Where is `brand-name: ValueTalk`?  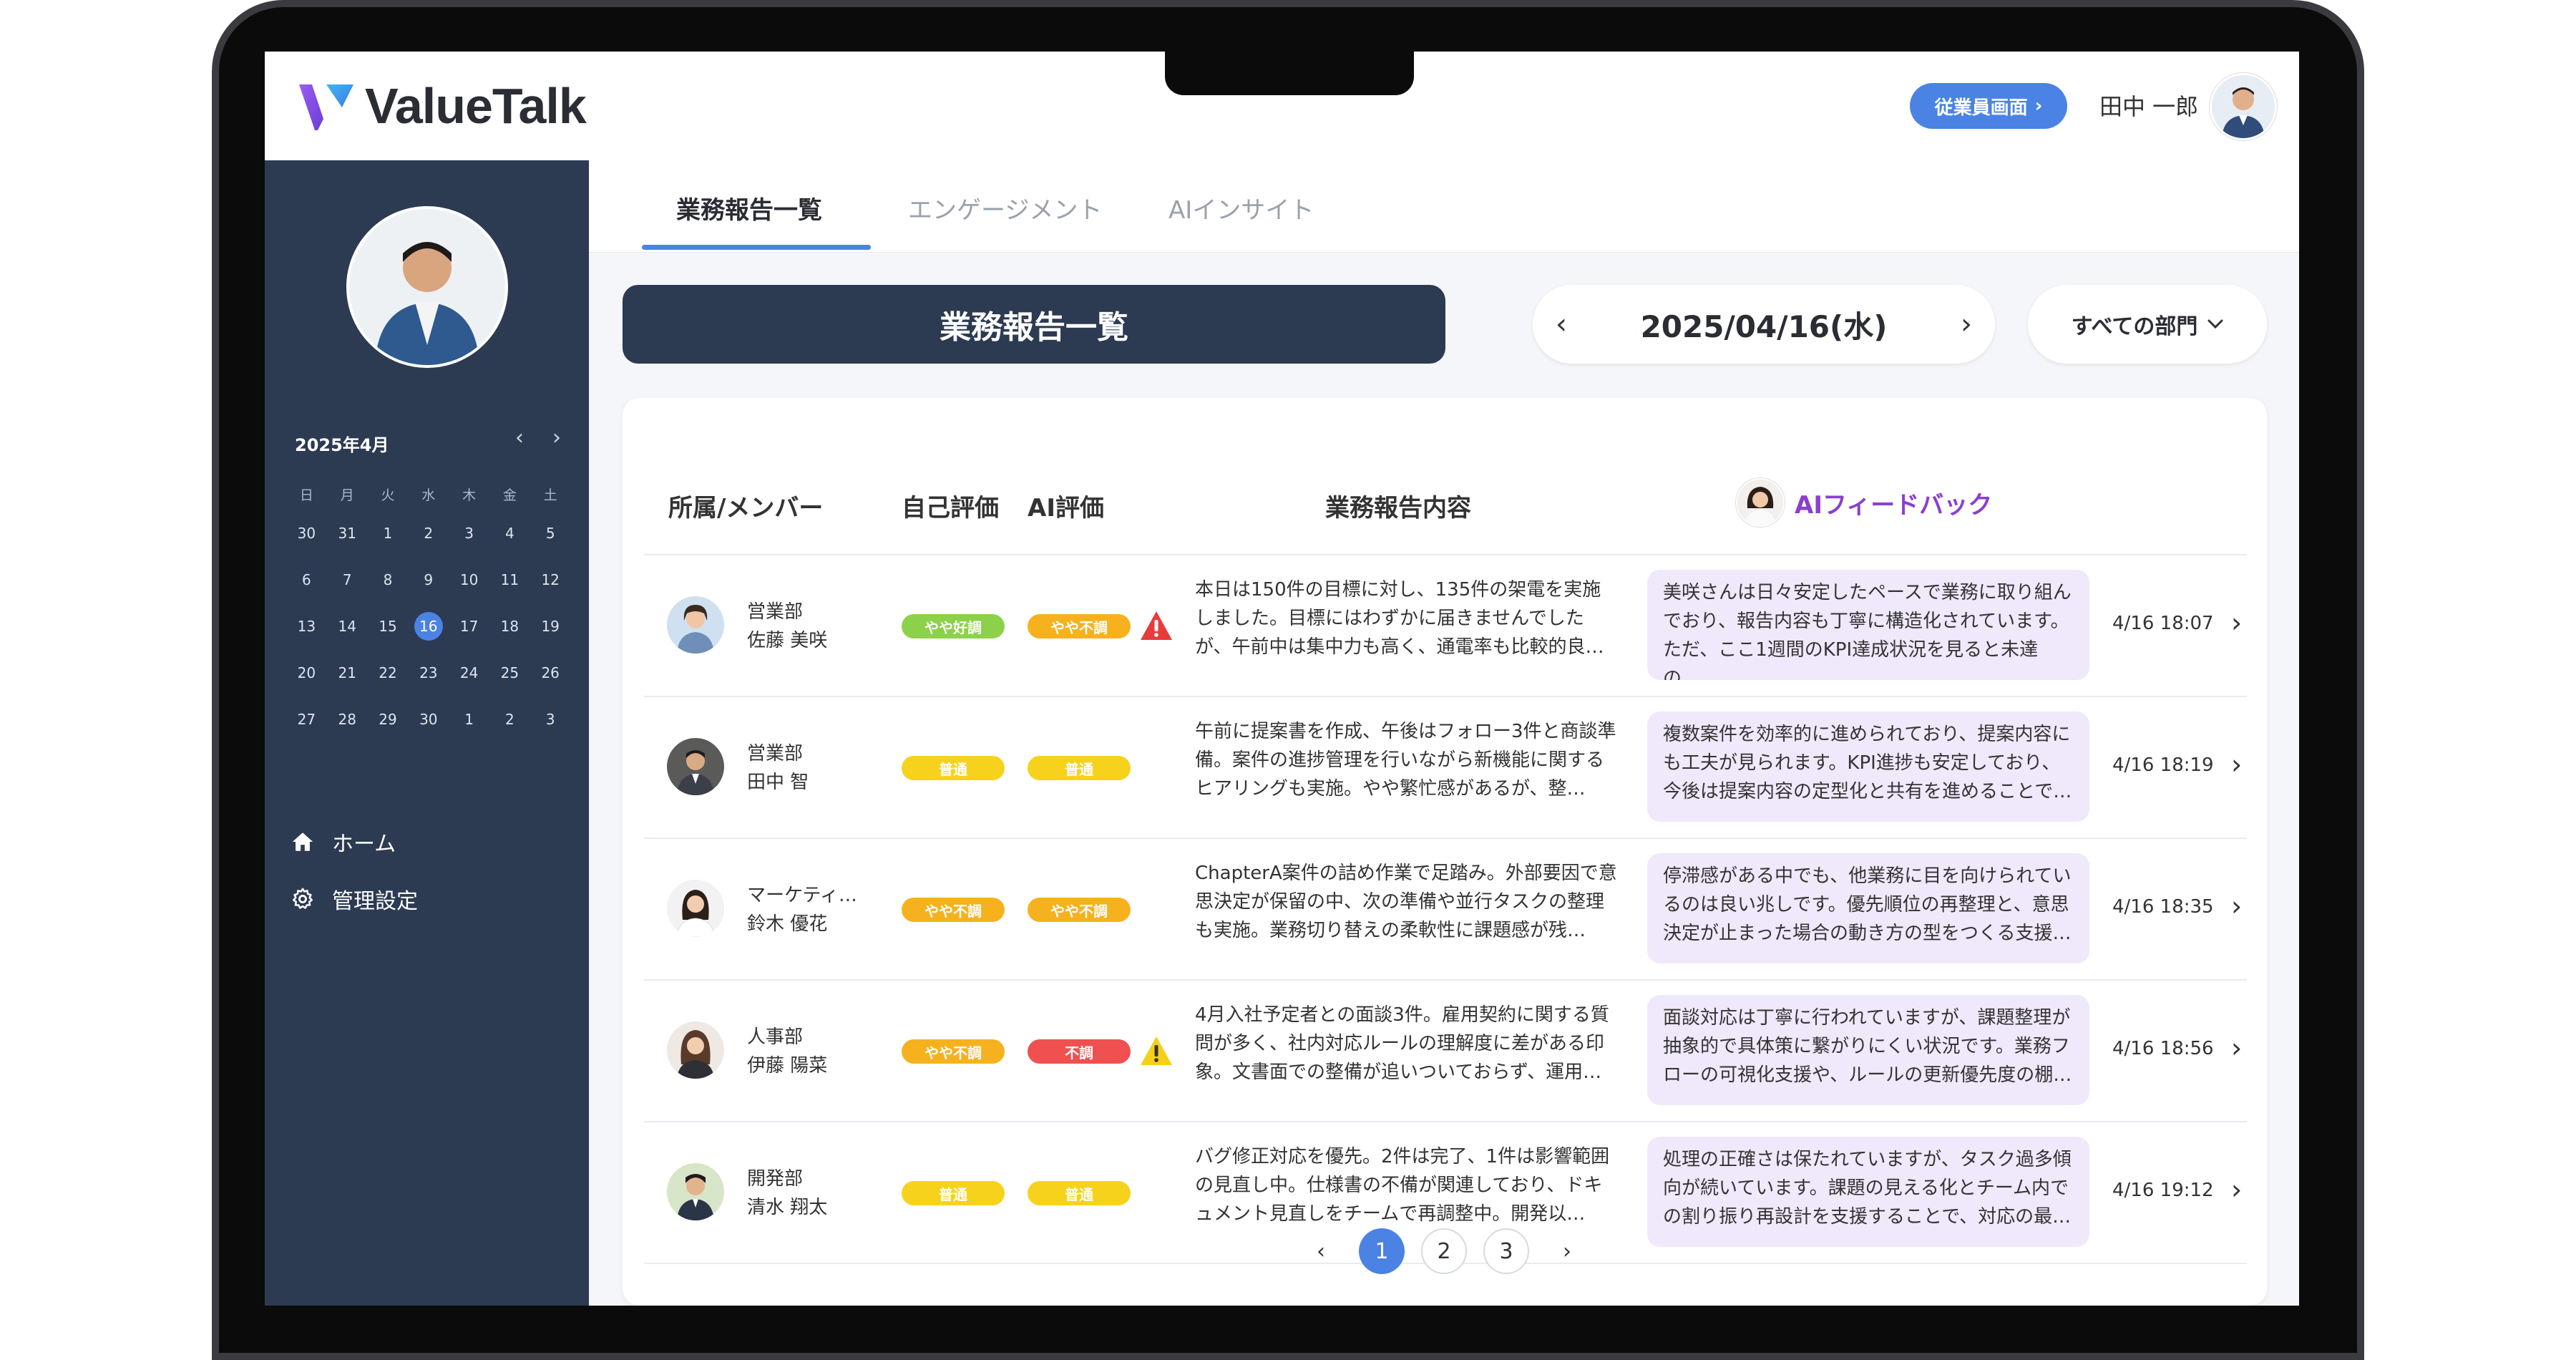
brand-name: ValueTalk is located at coordinates (476, 106).